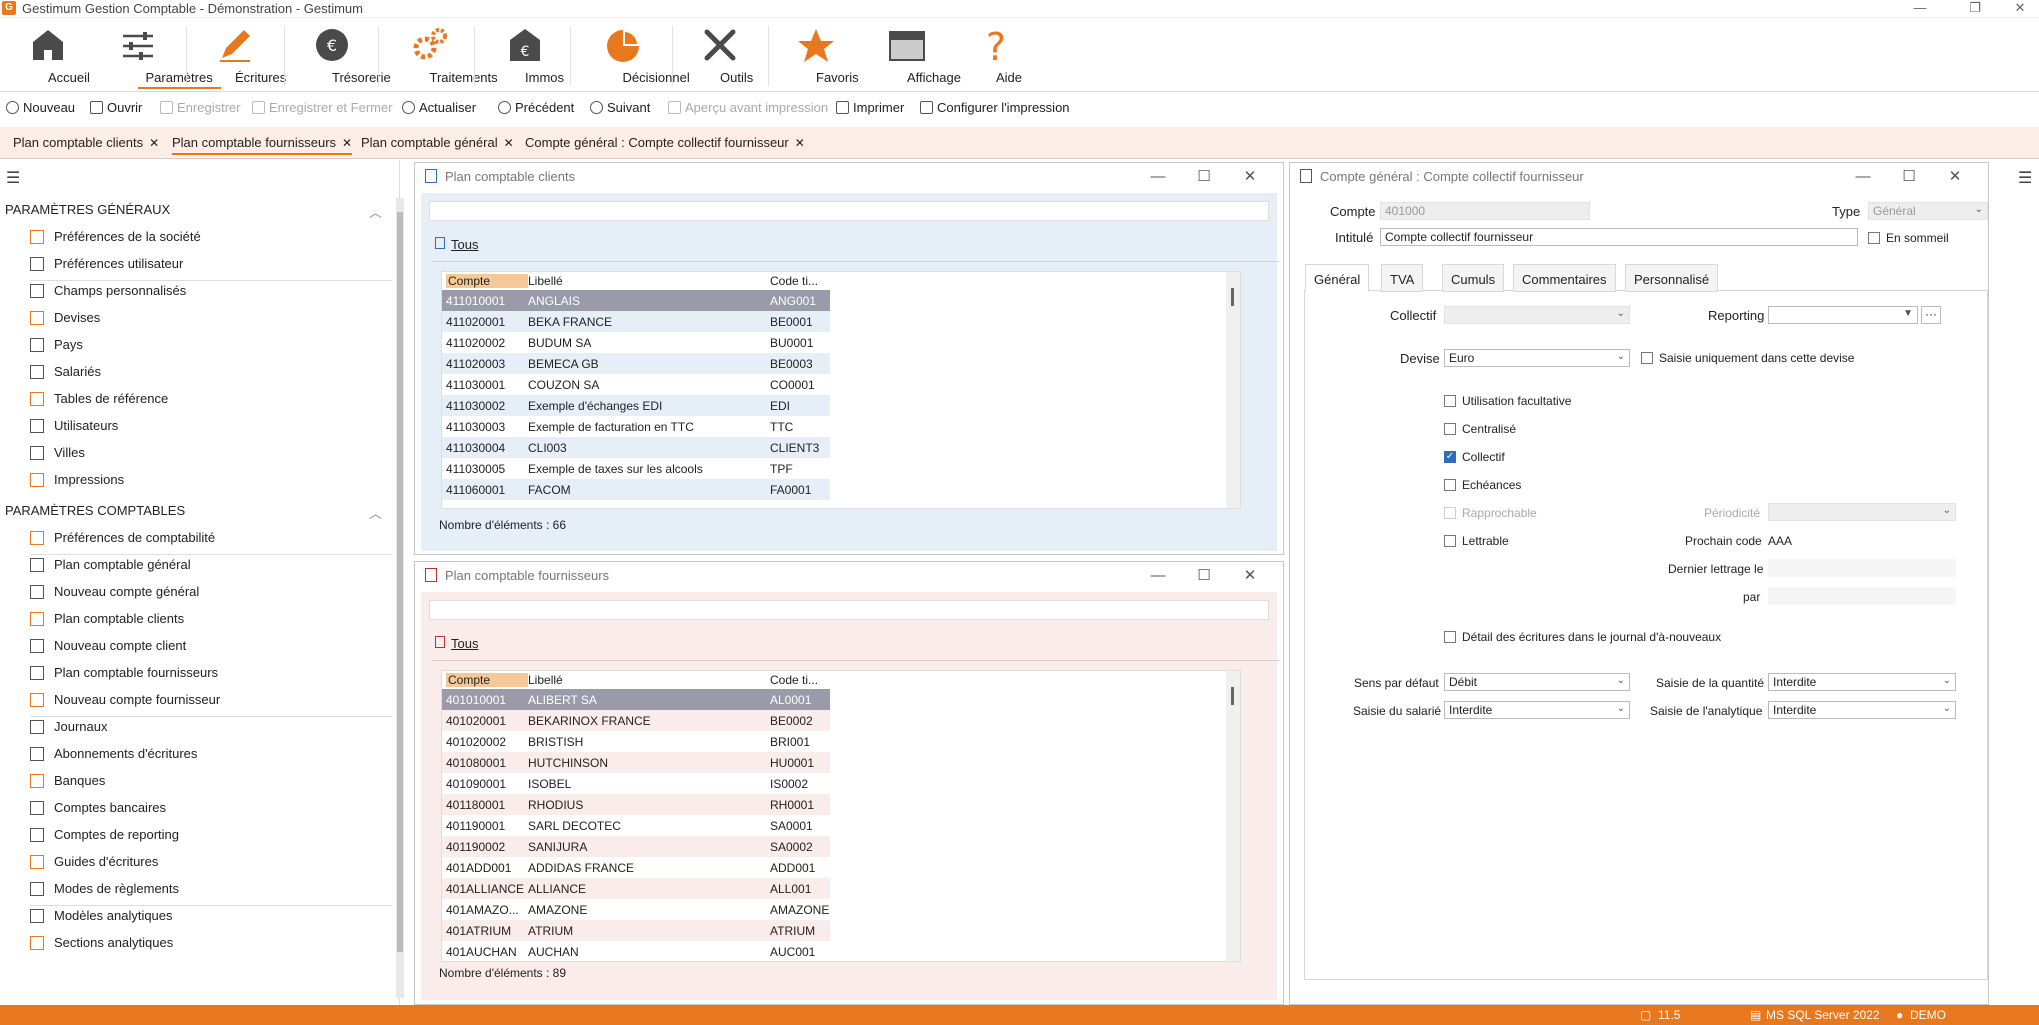 The image size is (2039, 1025). I want to click on precedent-button: Précédent, so click(536, 107).